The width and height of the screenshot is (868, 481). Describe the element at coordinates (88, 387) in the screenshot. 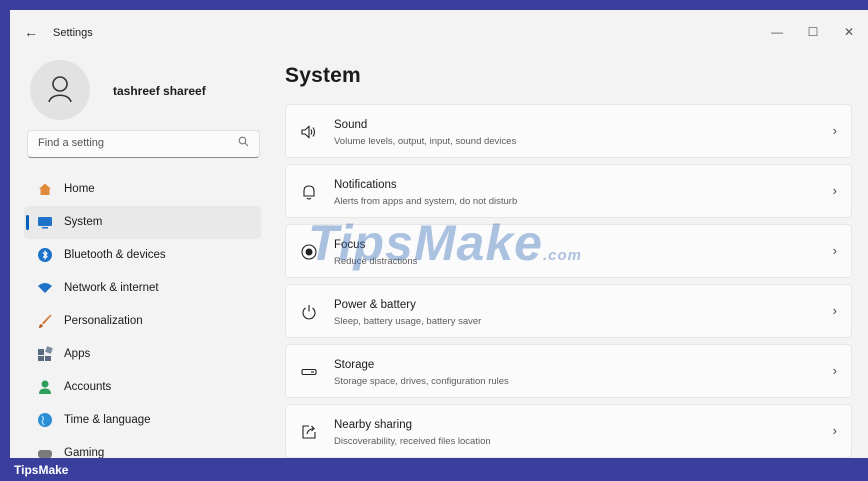

I see `sidebar-item-label: Accounts` at that location.